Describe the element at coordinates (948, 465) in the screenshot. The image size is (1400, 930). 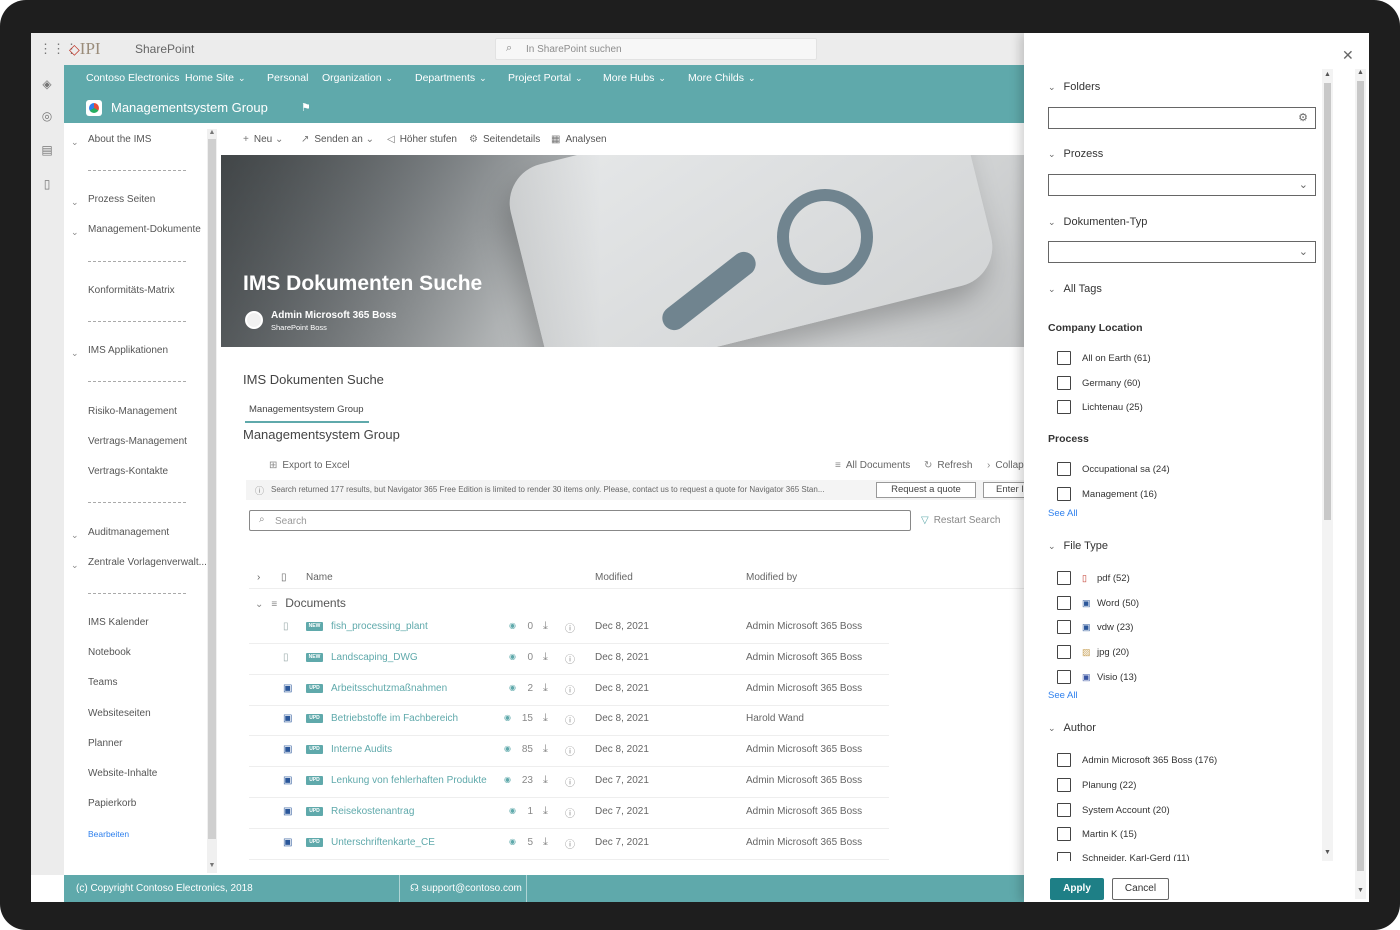
I see `refresh-button: ↻ Refresh` at that location.